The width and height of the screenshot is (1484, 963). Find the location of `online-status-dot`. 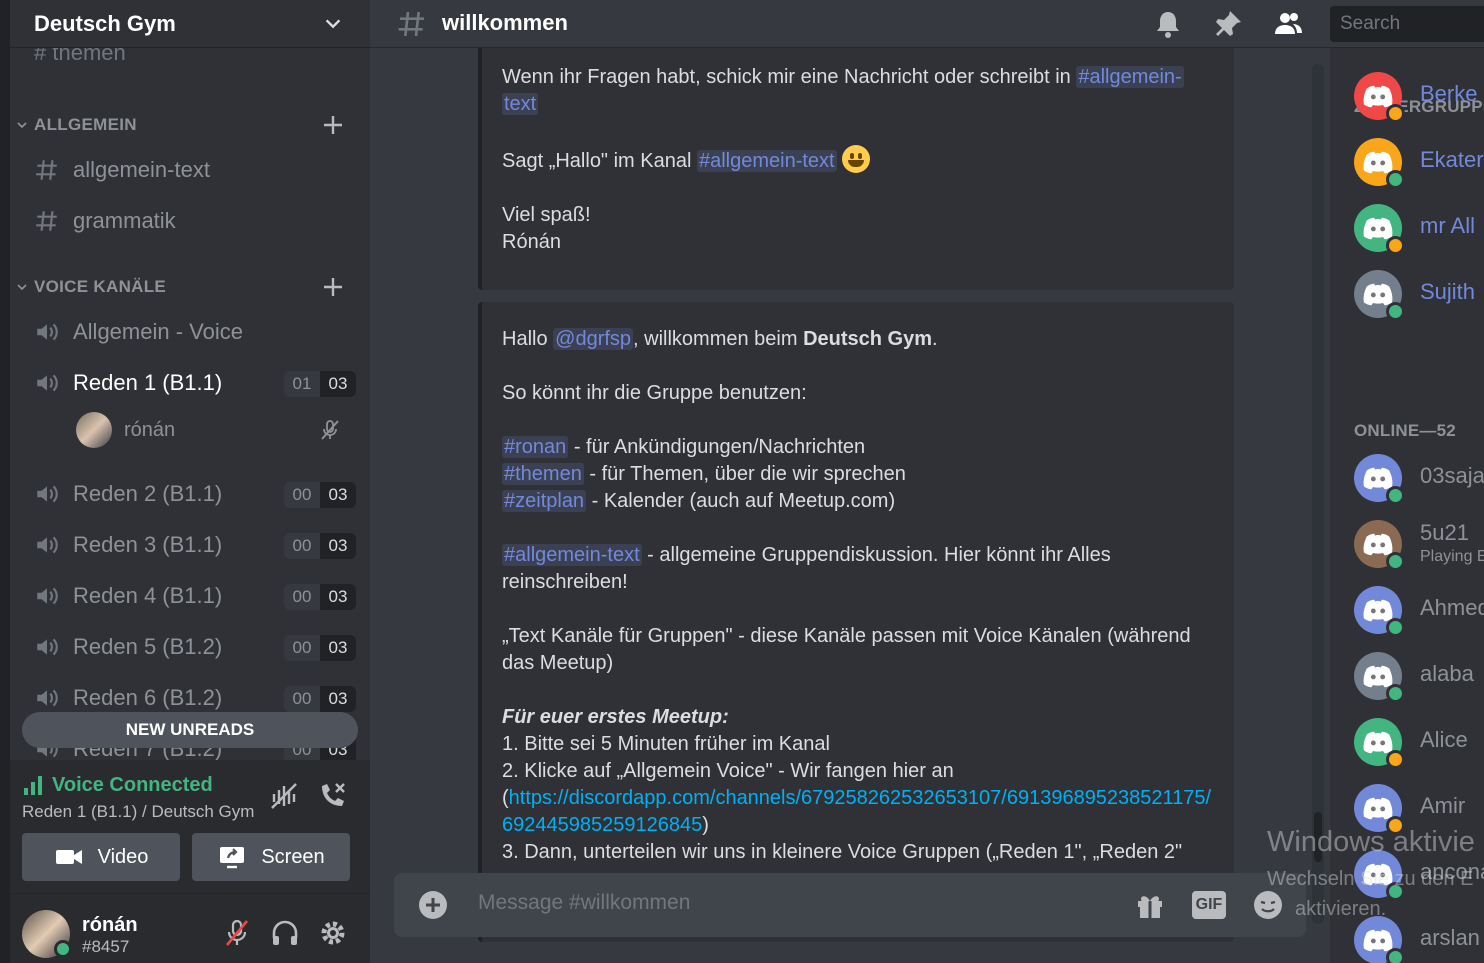

online-status-dot is located at coordinates (63, 949).